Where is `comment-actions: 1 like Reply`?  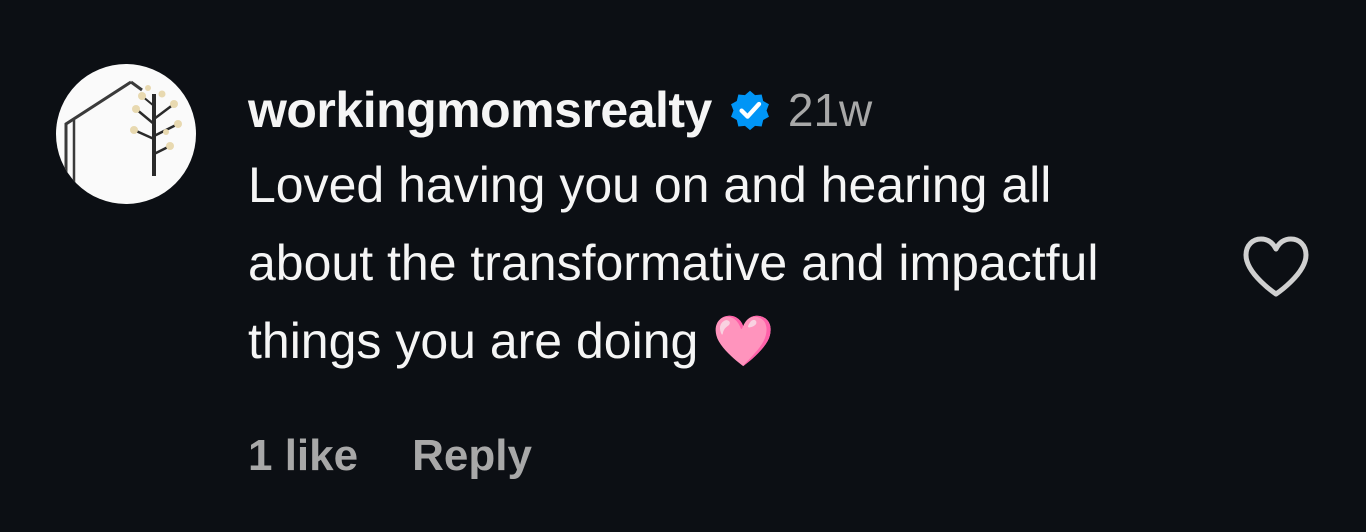 comment-actions: 1 like Reply is located at coordinates (390, 456).